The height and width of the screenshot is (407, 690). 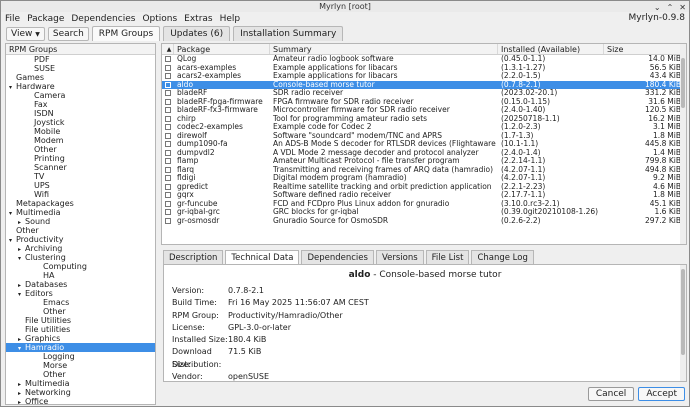 What do you see at coordinates (25, 34) in the screenshot?
I see `view-button: View ▼` at bounding box center [25, 34].